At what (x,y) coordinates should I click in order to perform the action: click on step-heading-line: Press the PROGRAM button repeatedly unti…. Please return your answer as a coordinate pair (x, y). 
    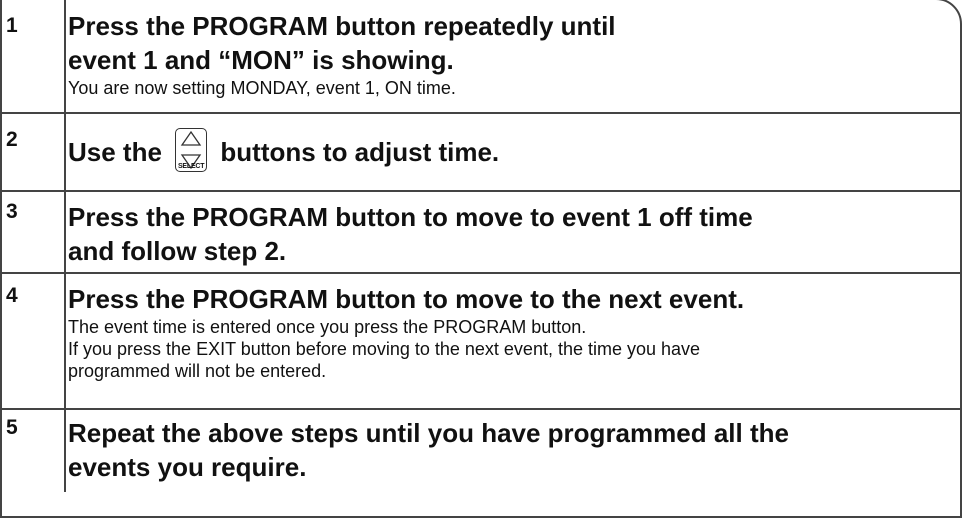
    Looking at the image, I should click on (342, 26).